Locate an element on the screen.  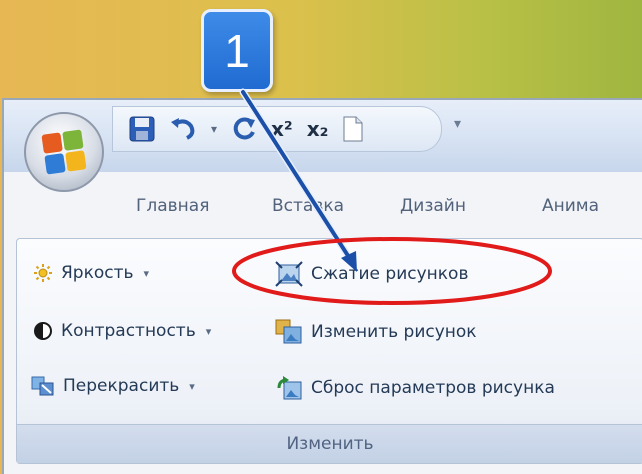
tab-design: Дизайн is located at coordinates (433, 206).